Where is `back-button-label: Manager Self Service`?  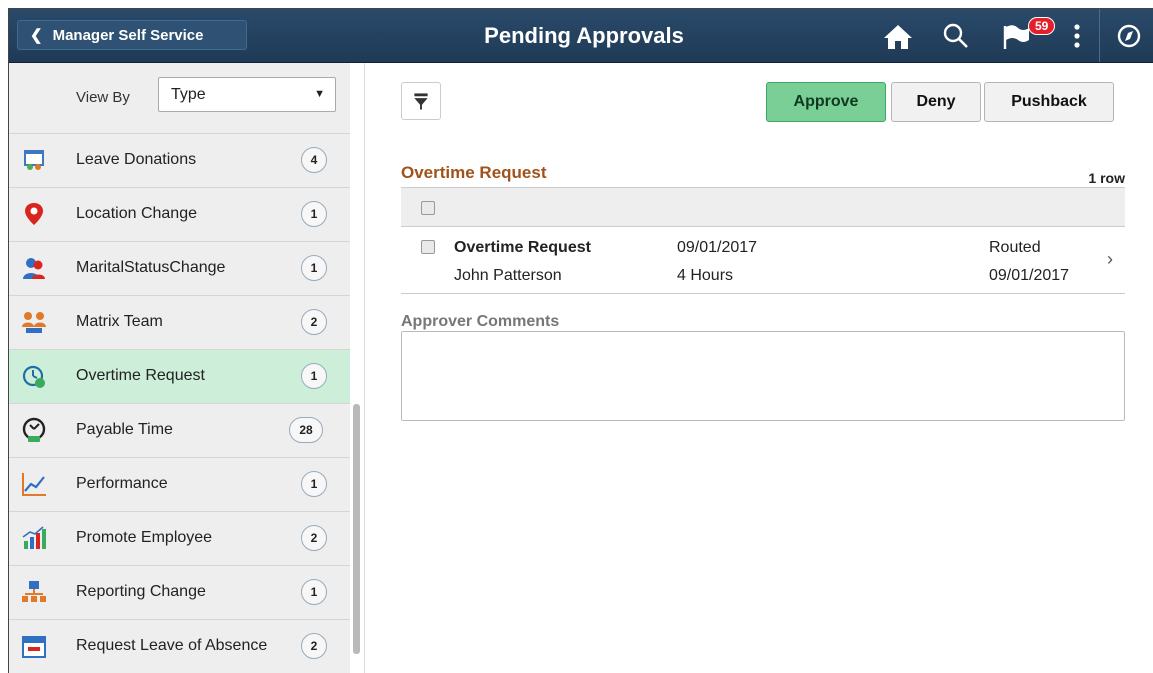
back-button-label: Manager Self Service is located at coordinates (128, 35).